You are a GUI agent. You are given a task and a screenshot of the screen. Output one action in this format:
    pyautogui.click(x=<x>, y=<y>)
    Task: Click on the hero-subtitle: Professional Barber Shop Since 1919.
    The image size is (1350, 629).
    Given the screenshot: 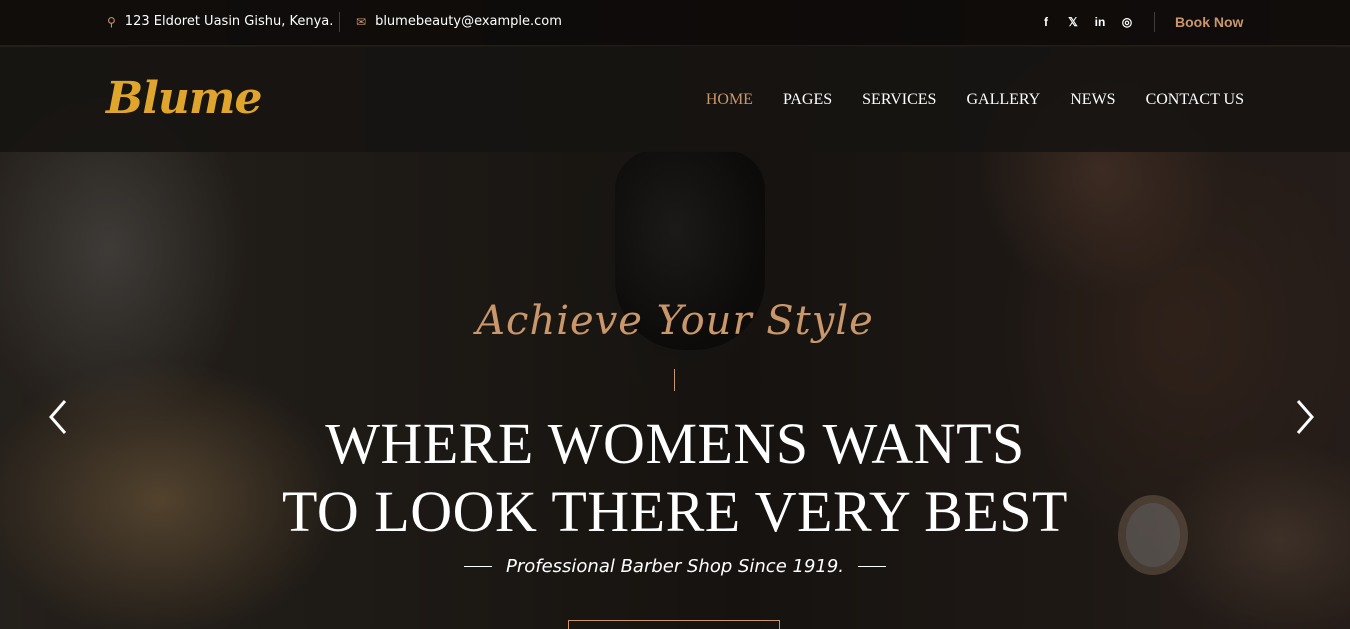 What is the action you would take?
    pyautogui.click(x=675, y=566)
    